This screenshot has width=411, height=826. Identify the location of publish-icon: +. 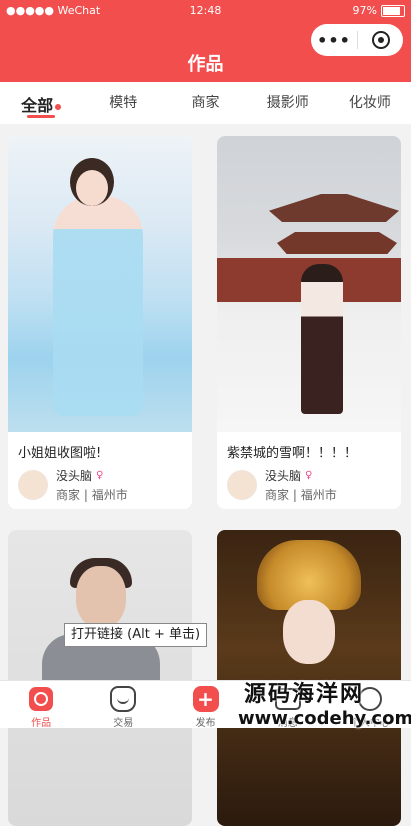
(205, 699).